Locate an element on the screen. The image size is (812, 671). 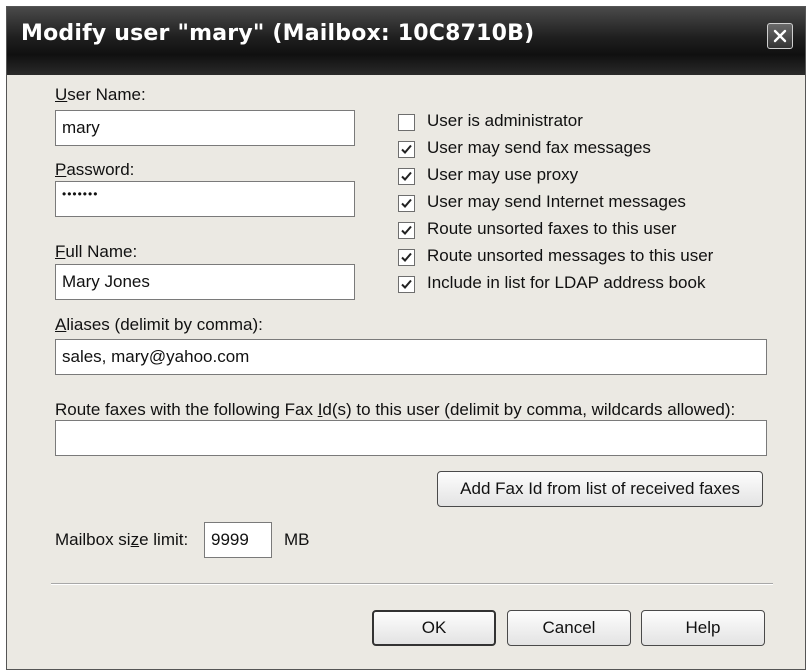
option-label-ldap: Include in list for LDAP address book is located at coordinates (566, 283).